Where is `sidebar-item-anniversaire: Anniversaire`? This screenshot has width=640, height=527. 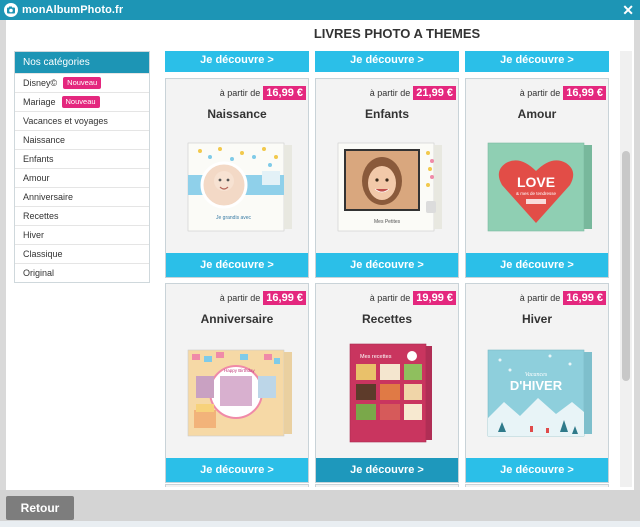
sidebar-item-anniversaire: Anniversaire is located at coordinates (82, 196).